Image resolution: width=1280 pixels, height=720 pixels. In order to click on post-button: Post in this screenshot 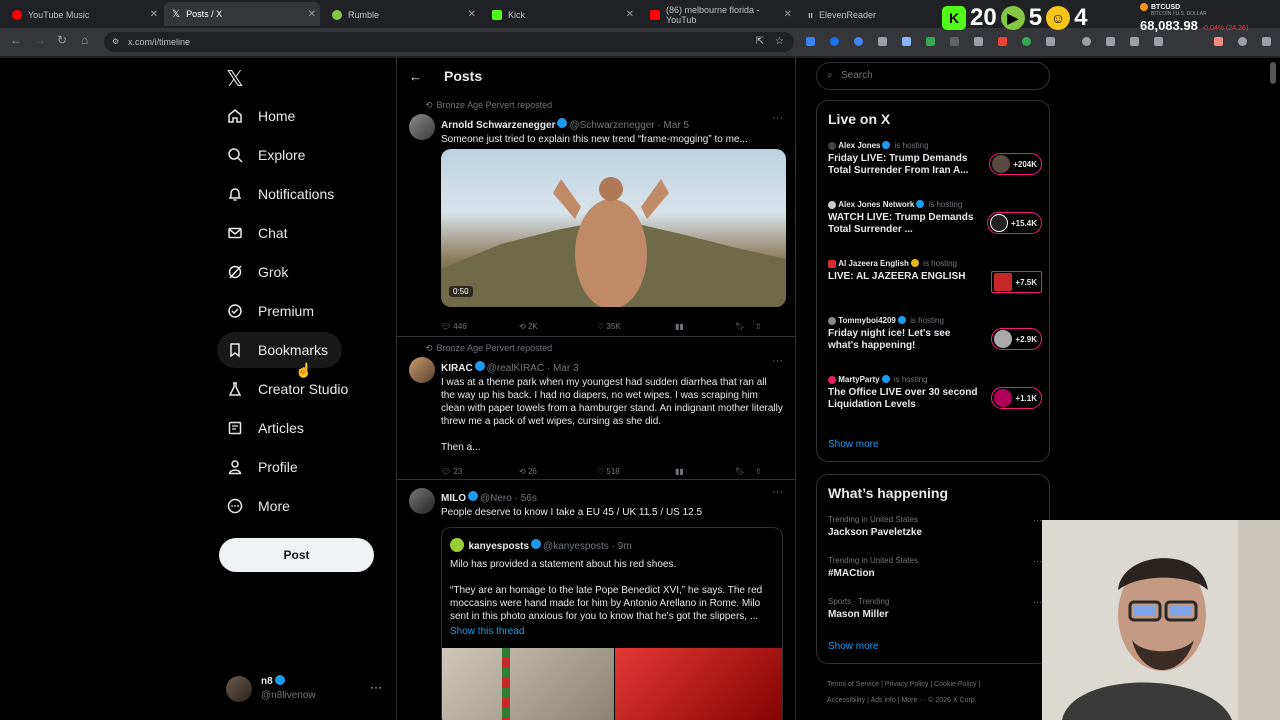, I will do `click(296, 555)`.